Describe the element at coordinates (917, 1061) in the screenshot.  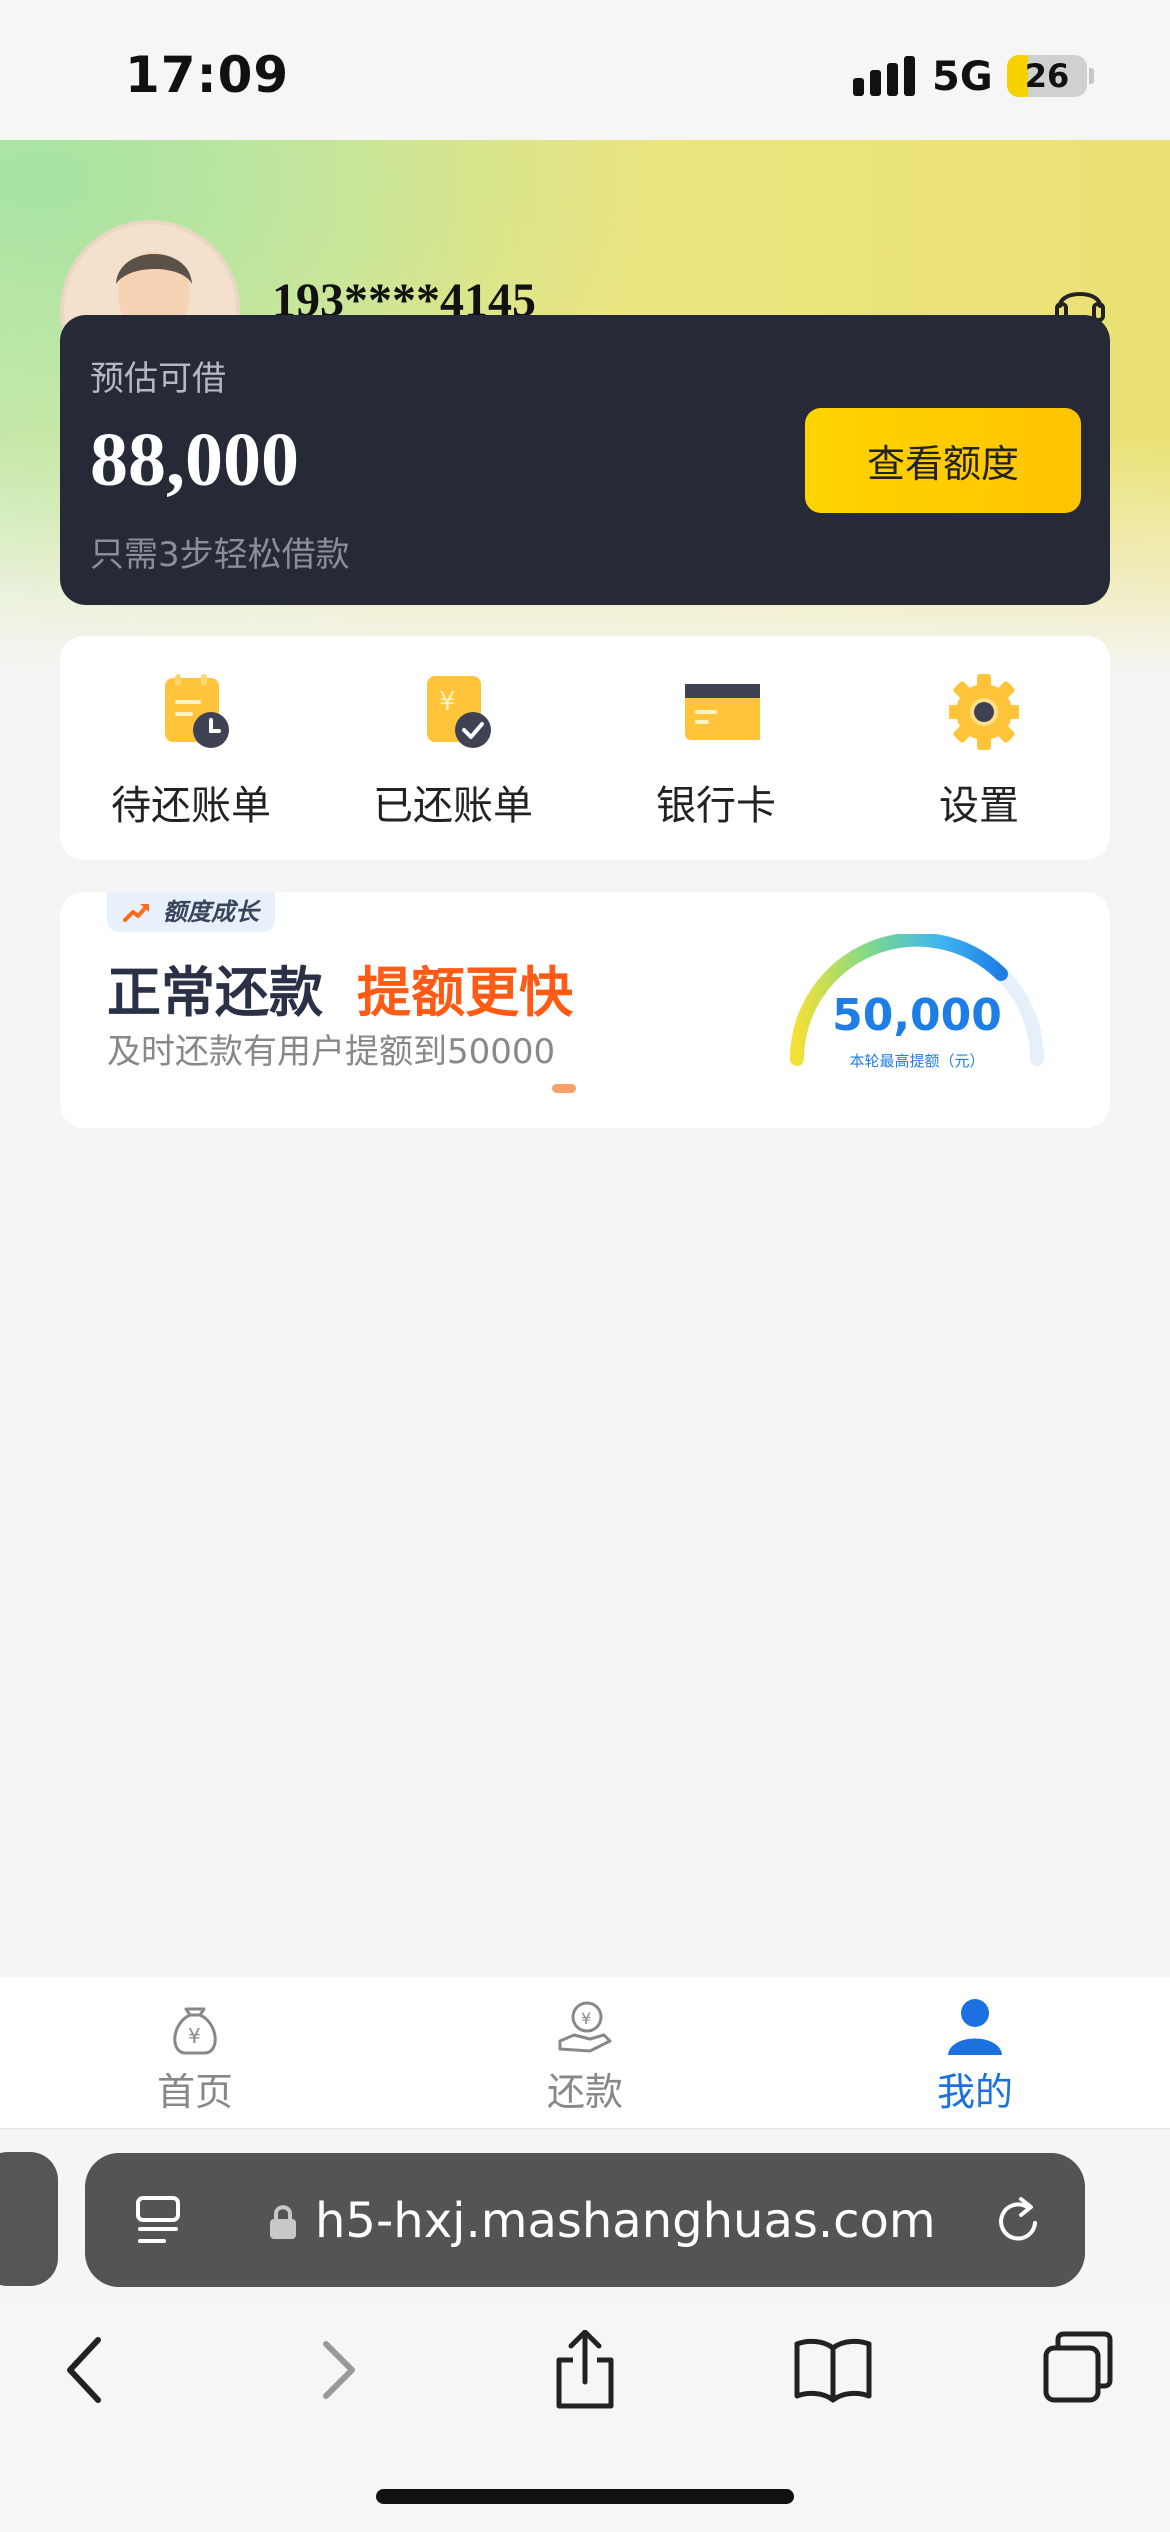
I see `gauge-caption: 本轮最高提额（元）` at that location.